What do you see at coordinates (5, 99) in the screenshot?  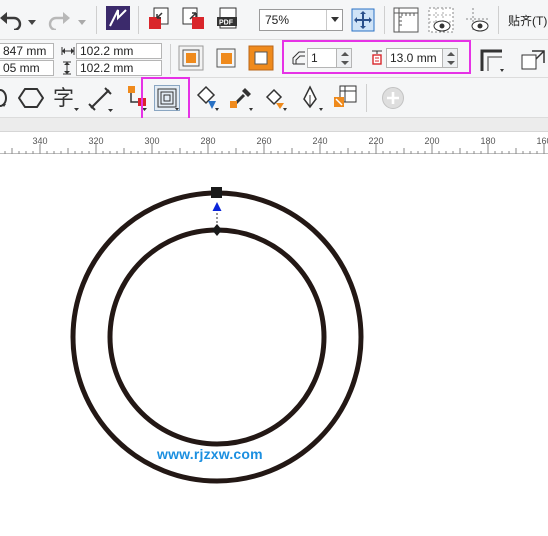 I see `shape-icon` at bounding box center [5, 99].